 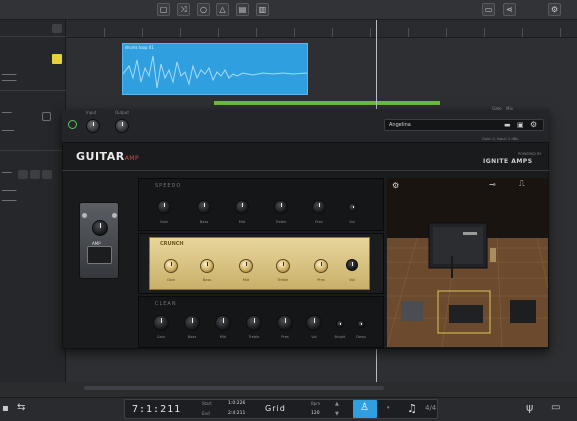 I want to click on amp2-volume-knob, so click(x=352, y=265).